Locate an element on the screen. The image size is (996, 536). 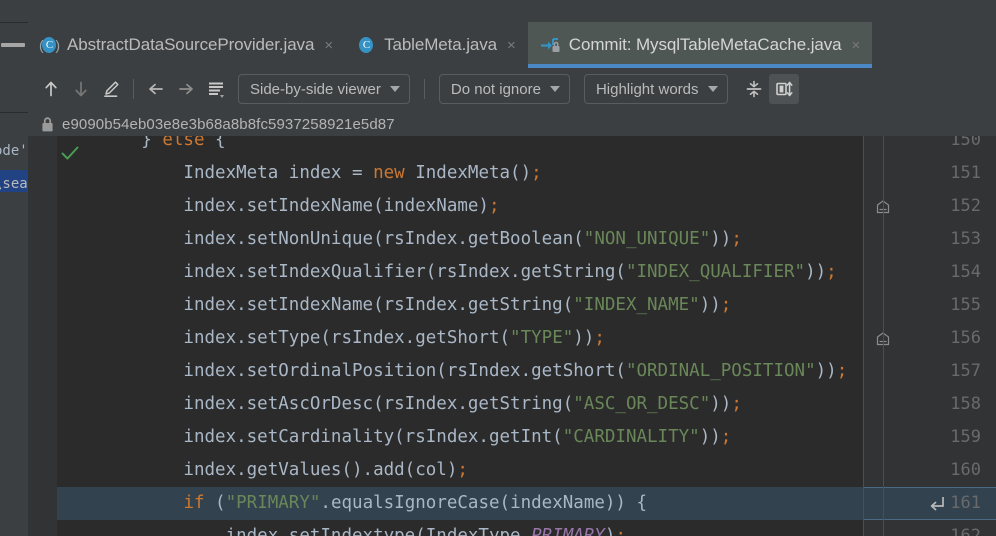
arrow-left-icon is located at coordinates (156, 89).